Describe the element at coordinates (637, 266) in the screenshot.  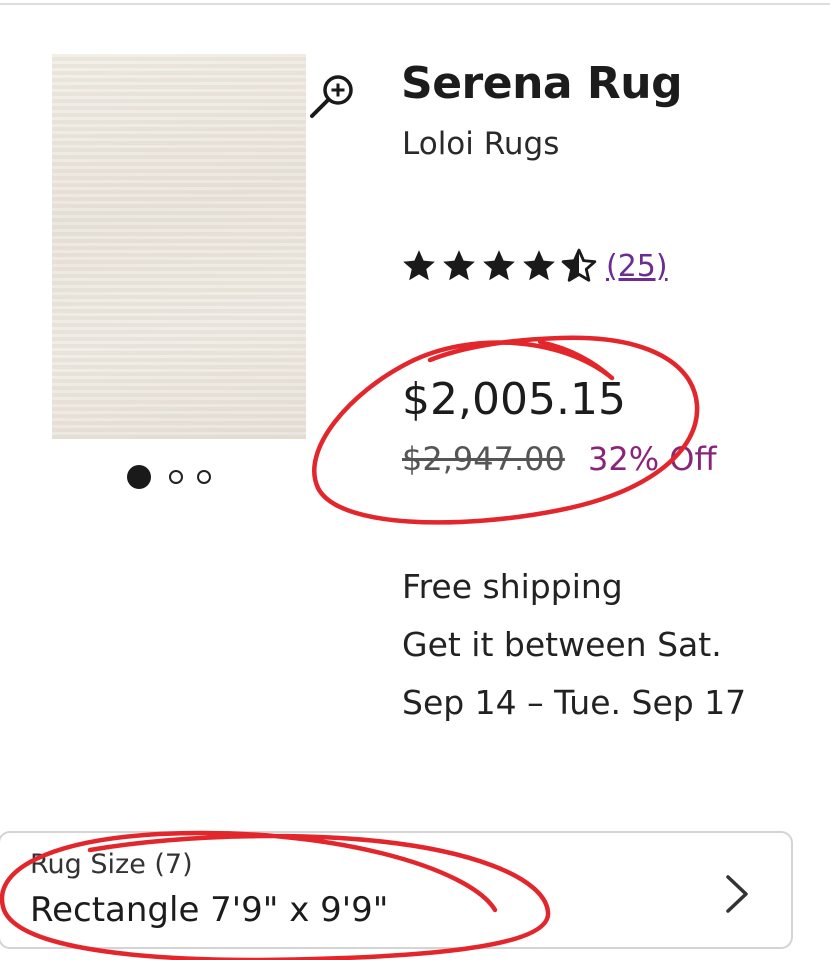
I see `review-count-link: (25)` at that location.